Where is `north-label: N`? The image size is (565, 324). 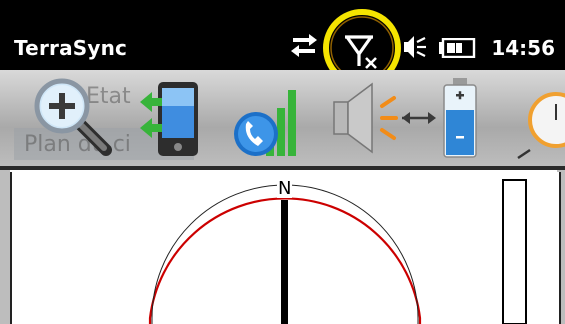
north-label: N is located at coordinates (285, 188).